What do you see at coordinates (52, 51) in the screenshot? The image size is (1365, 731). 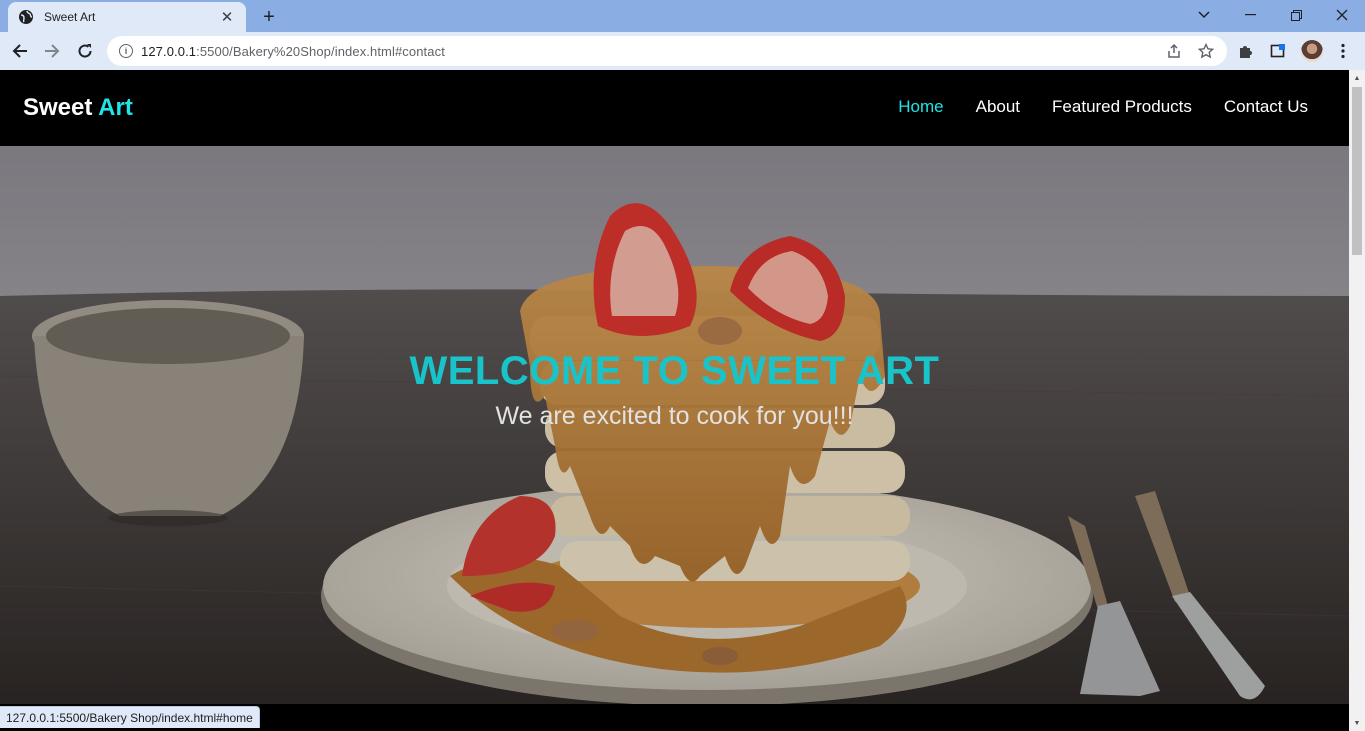 I see `forward-arrow-icon` at bounding box center [52, 51].